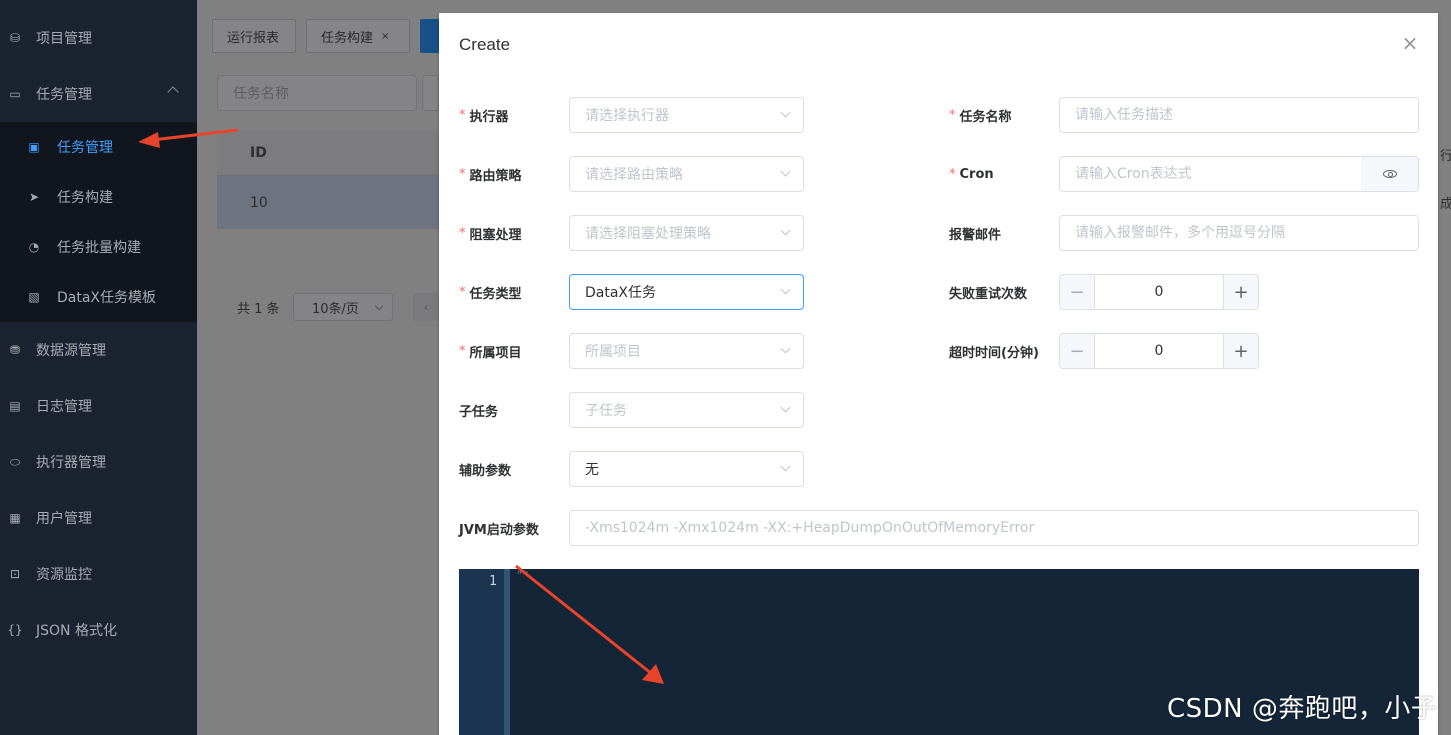  I want to click on table-cell-partial: 成, so click(1445, 204).